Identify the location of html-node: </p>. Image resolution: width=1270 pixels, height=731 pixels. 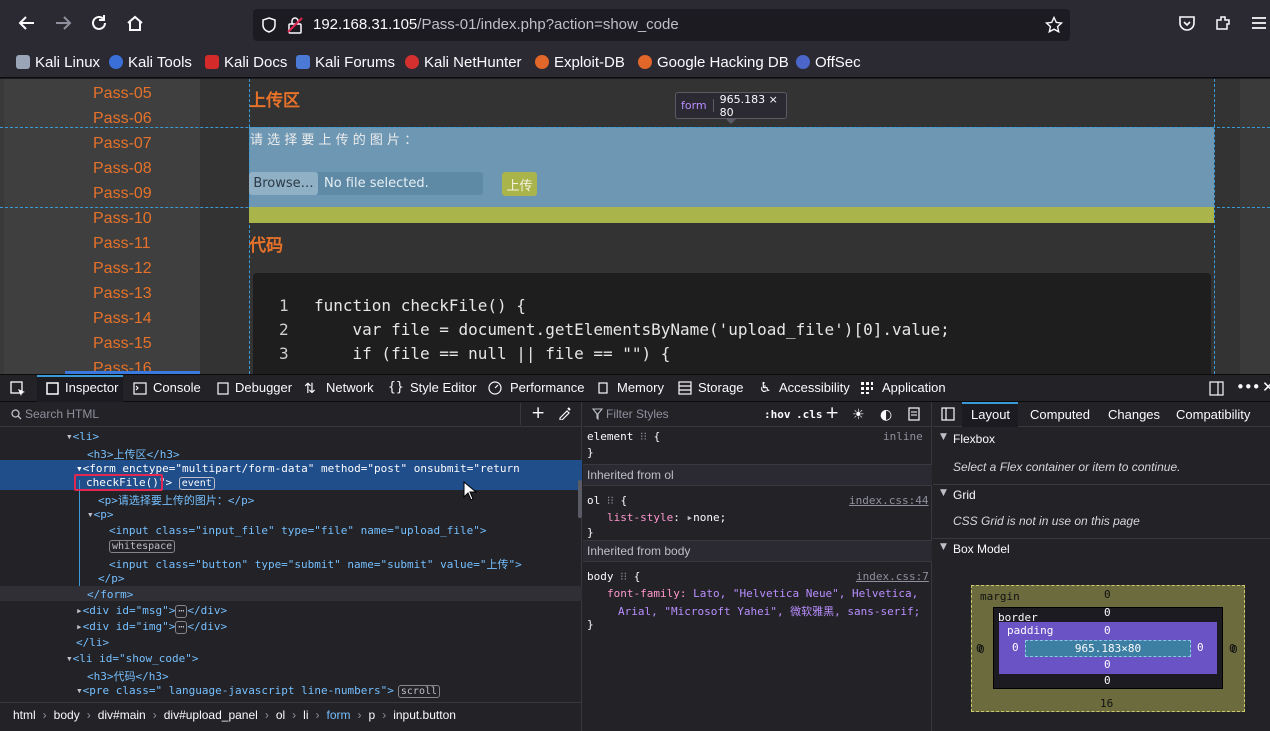
(111, 578).